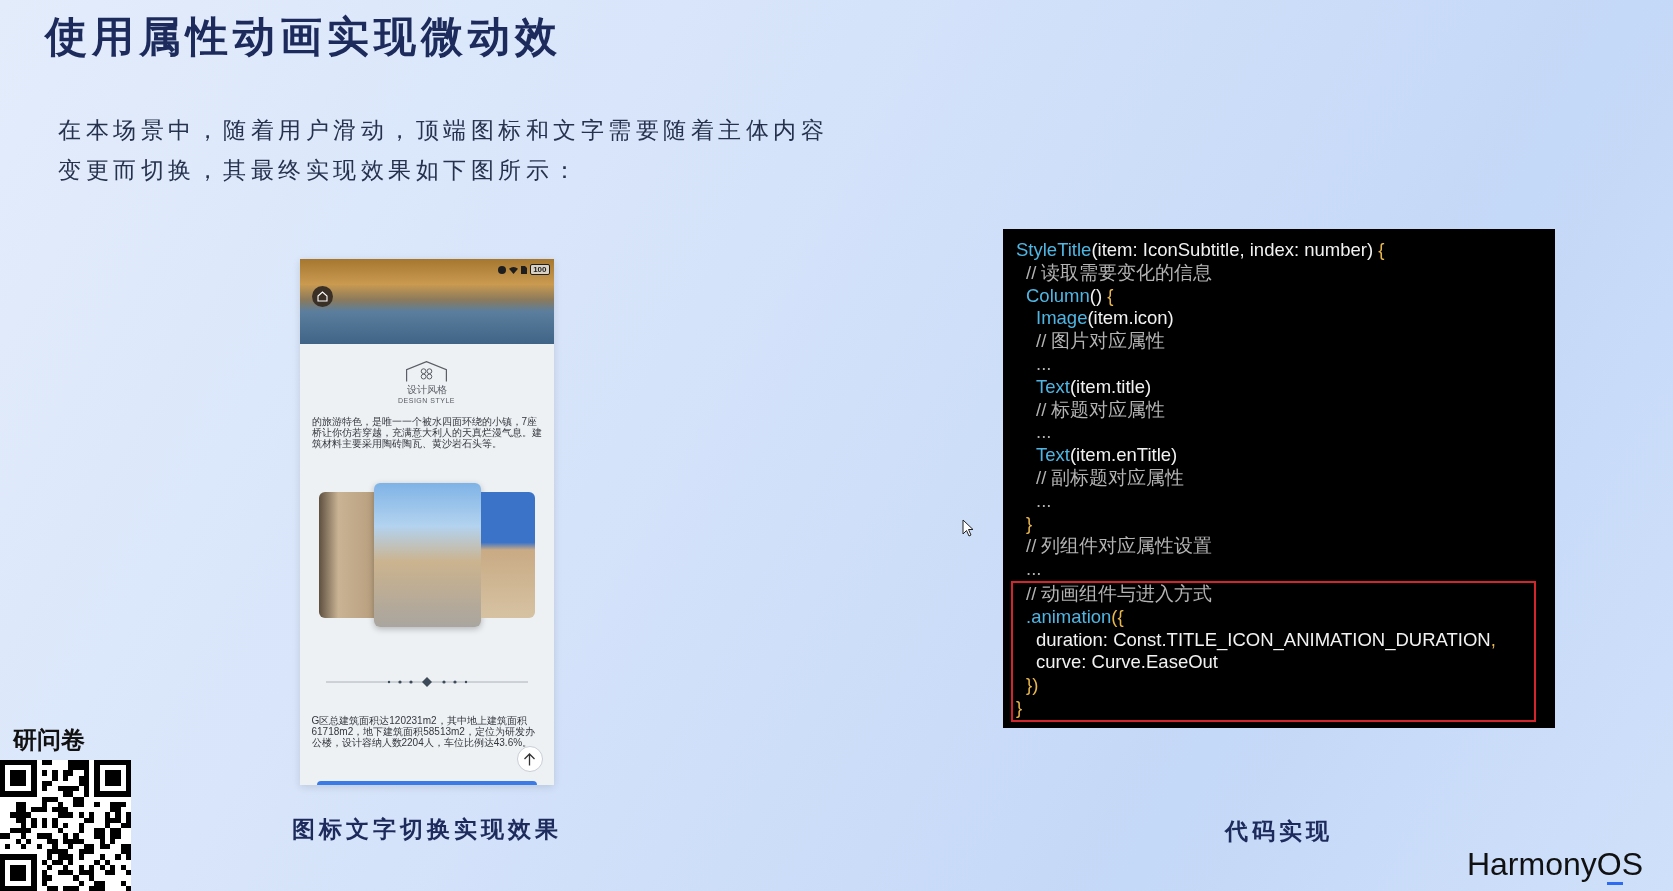 Image resolution: width=1673 pixels, height=891 pixels. I want to click on battery-label: 100, so click(540, 269).